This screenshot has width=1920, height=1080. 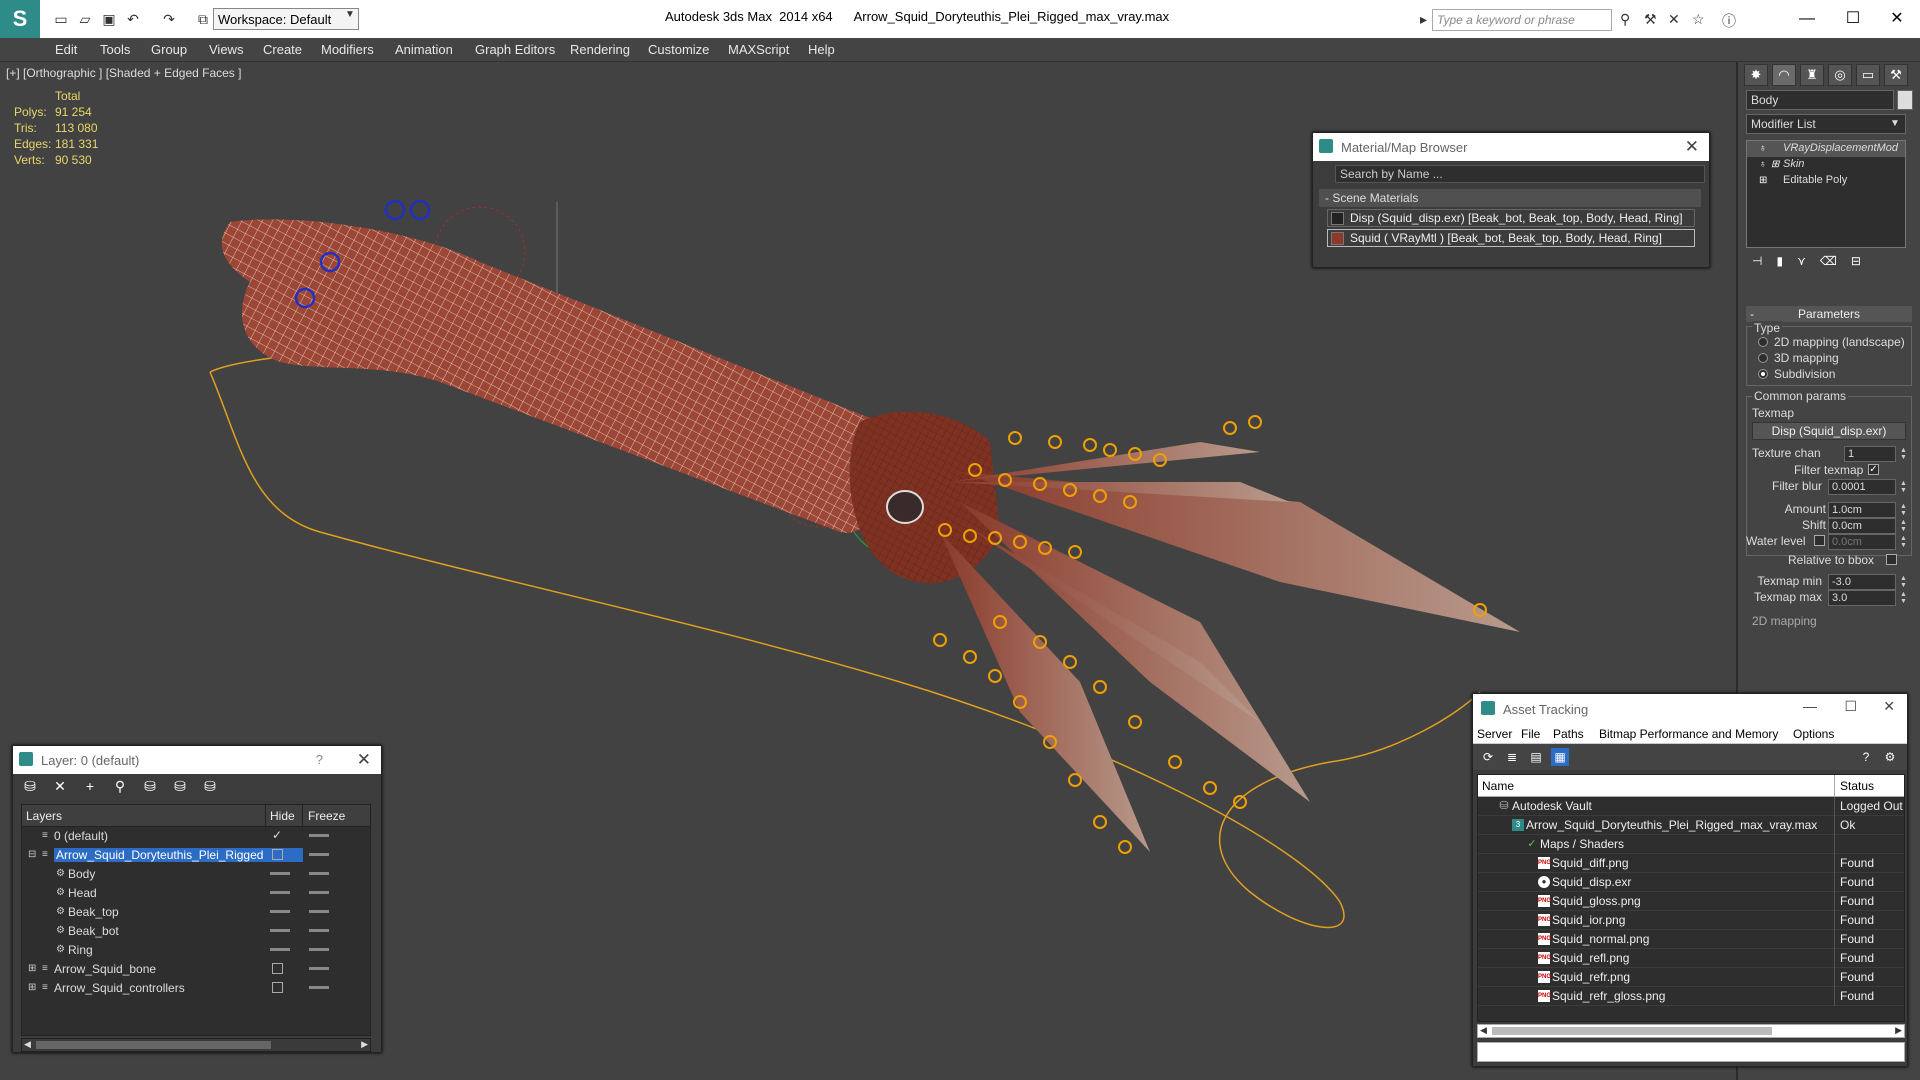 I want to click on modify-tab-icon: ◠, so click(x=1784, y=75).